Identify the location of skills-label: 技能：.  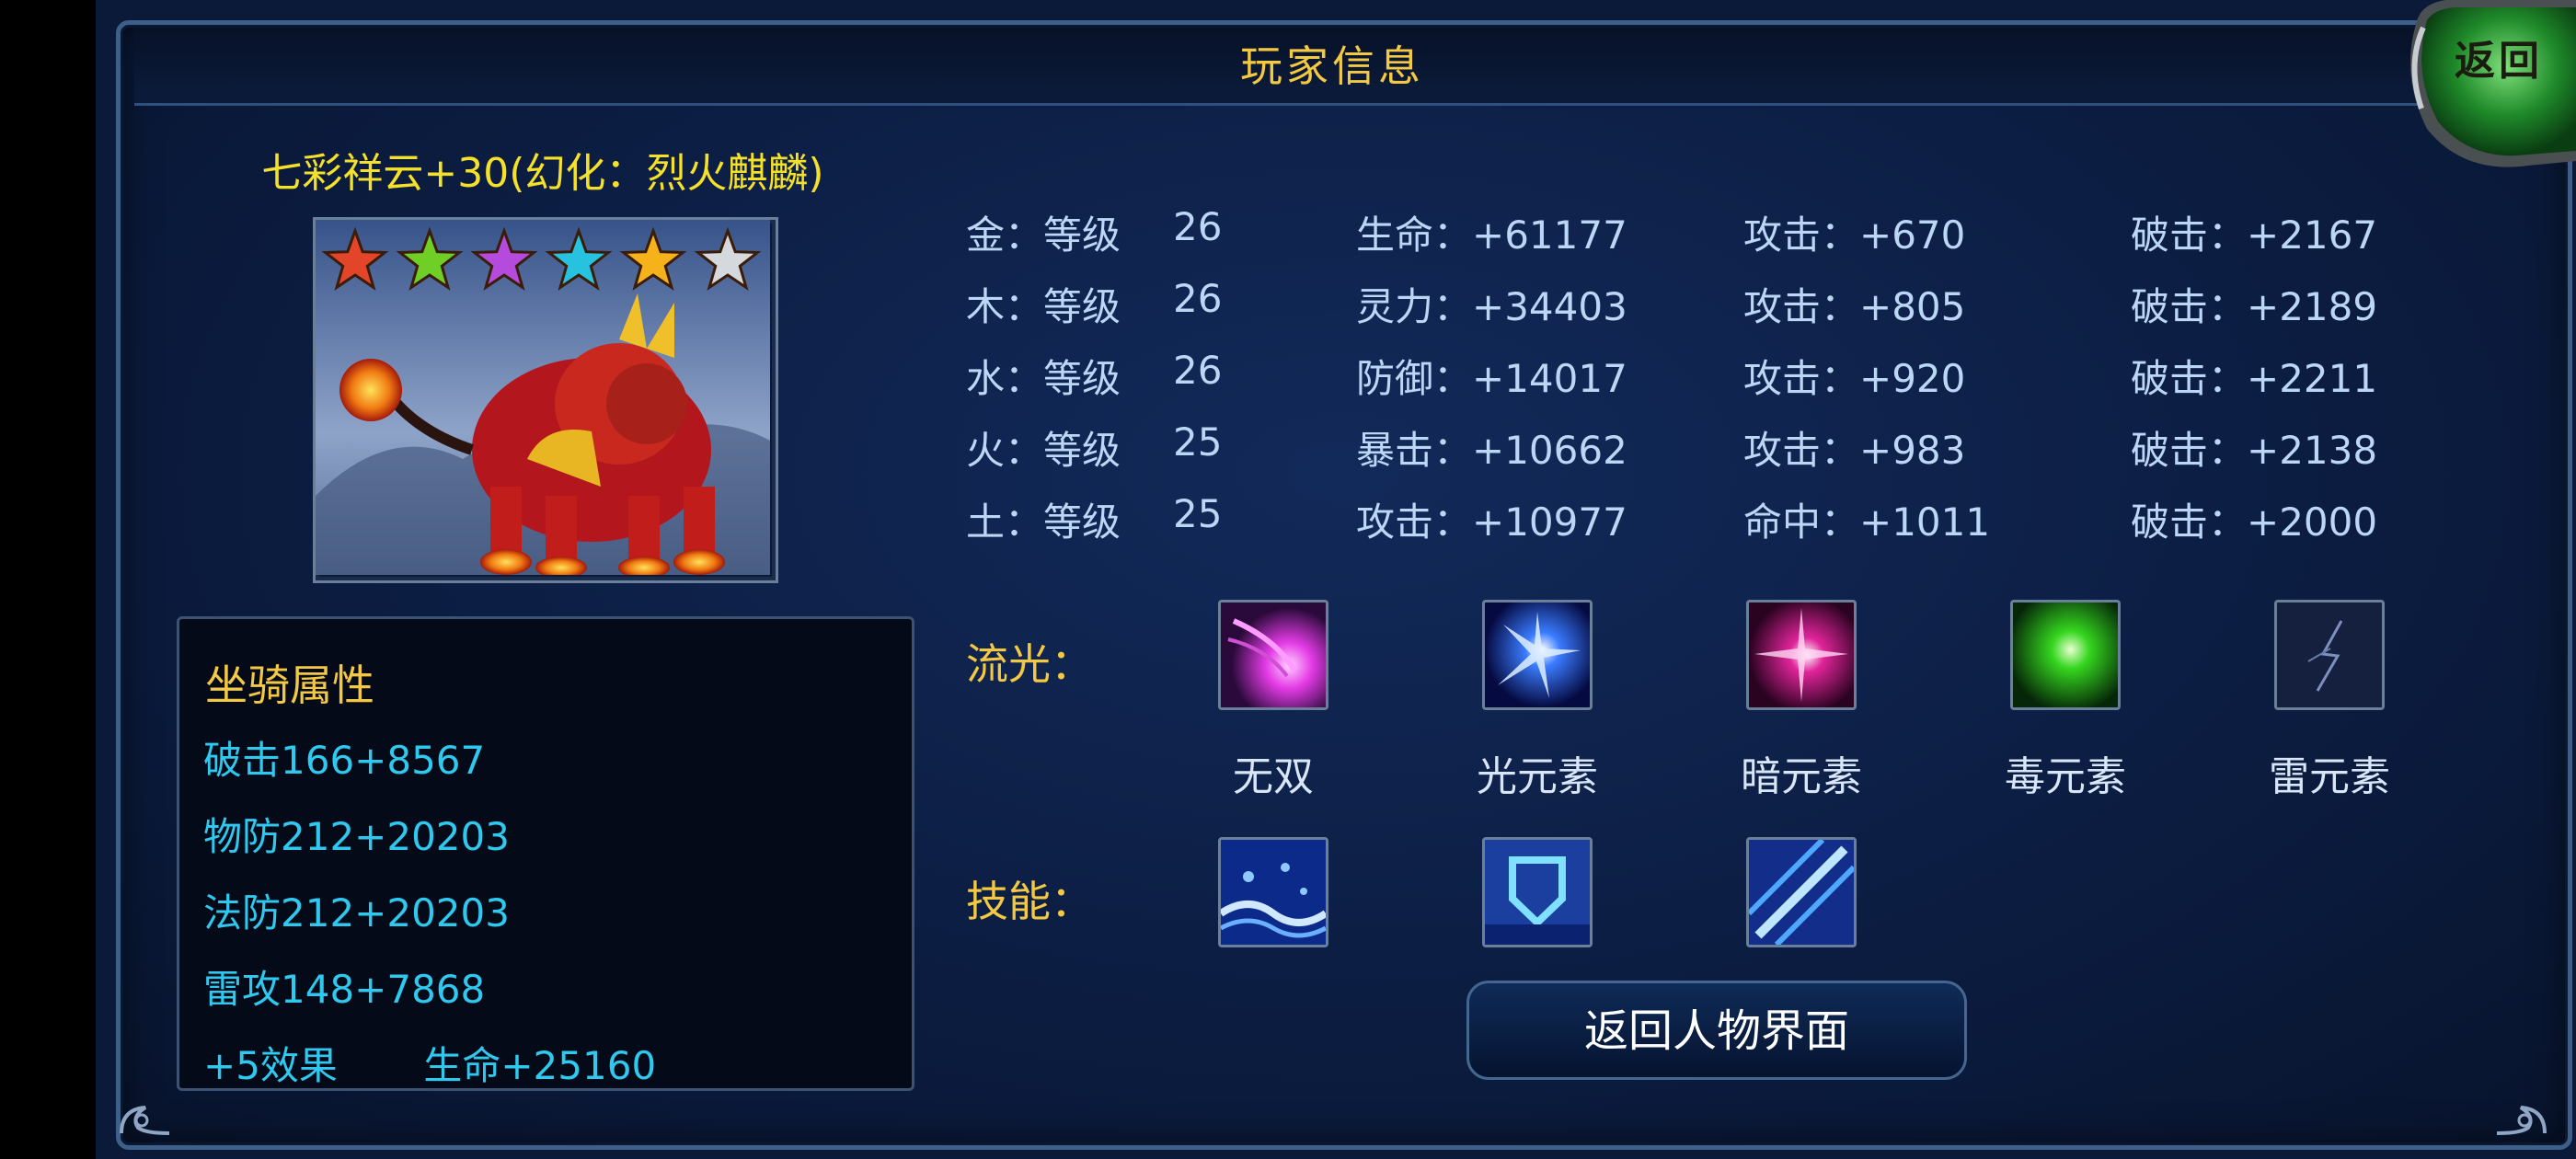
(1029, 901).